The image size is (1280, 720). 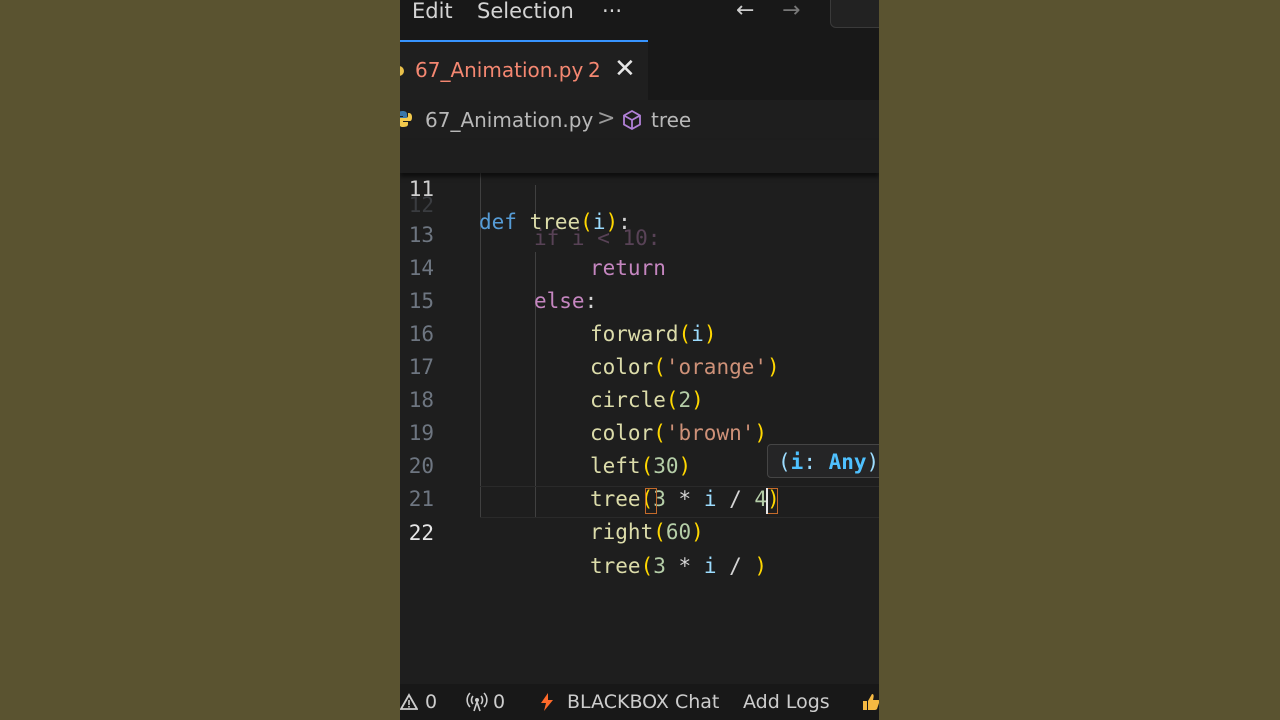 I want to click on tab-67-animation: 67_Animation.py 2 ✕, so click(x=524, y=70).